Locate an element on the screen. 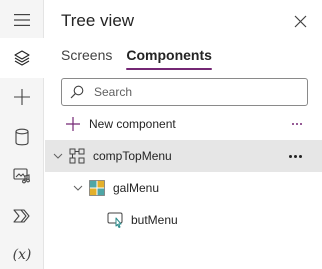  search-input: Search is located at coordinates (184, 92).